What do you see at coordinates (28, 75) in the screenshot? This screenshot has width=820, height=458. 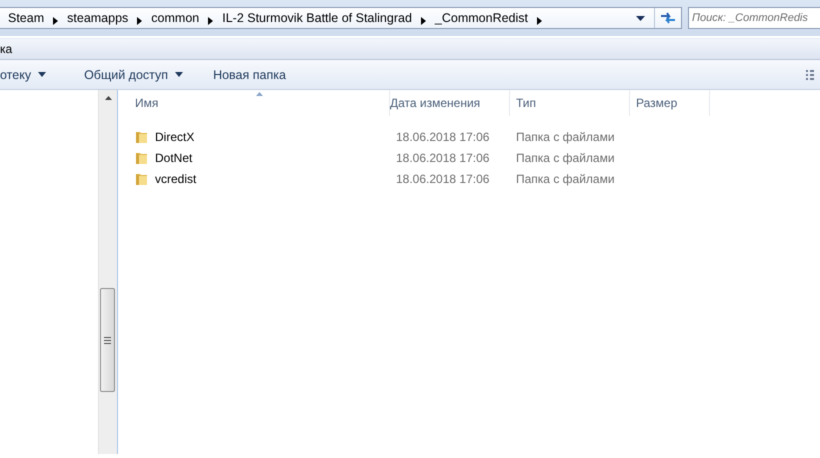 I see `toolbar-button: отеку` at bounding box center [28, 75].